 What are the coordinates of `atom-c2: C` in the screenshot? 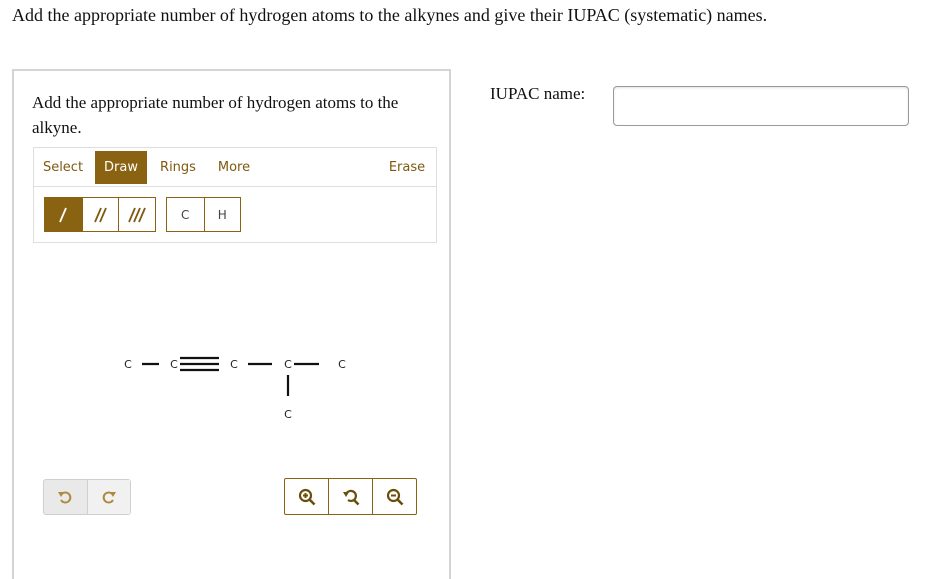 It's located at (174, 364).